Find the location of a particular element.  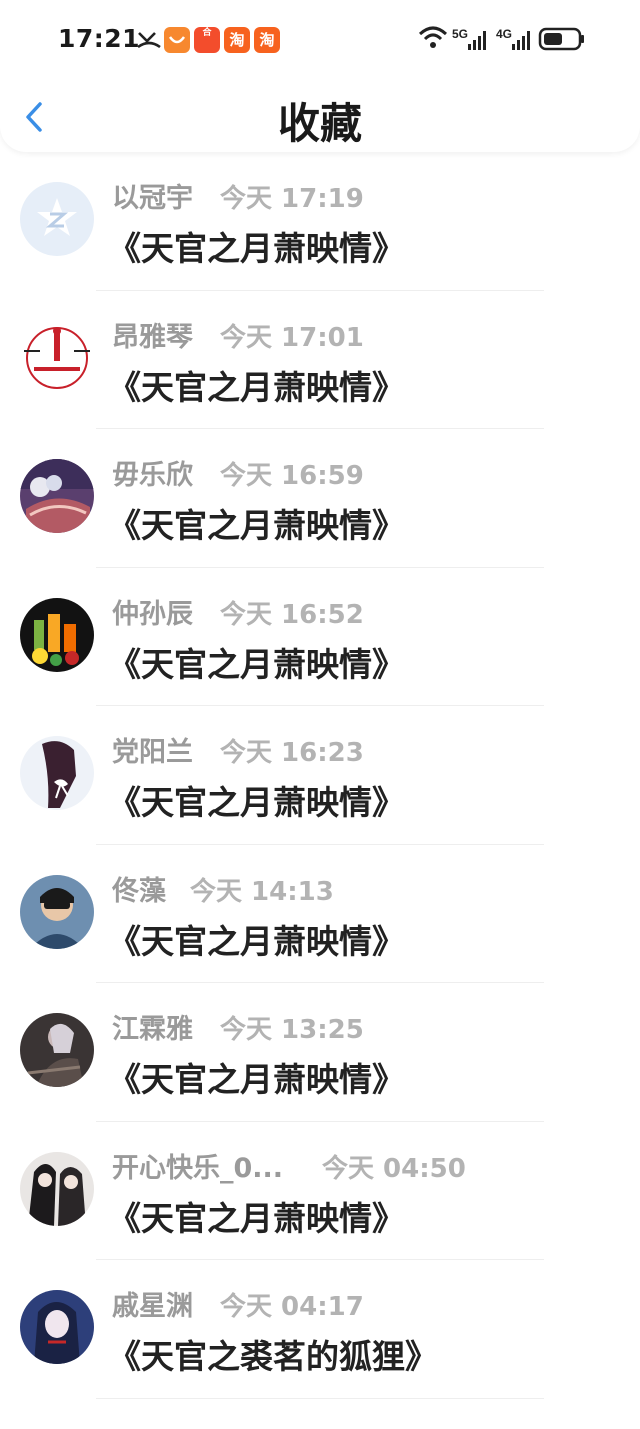

timestamp: 今天 16:59 is located at coordinates (292, 476).